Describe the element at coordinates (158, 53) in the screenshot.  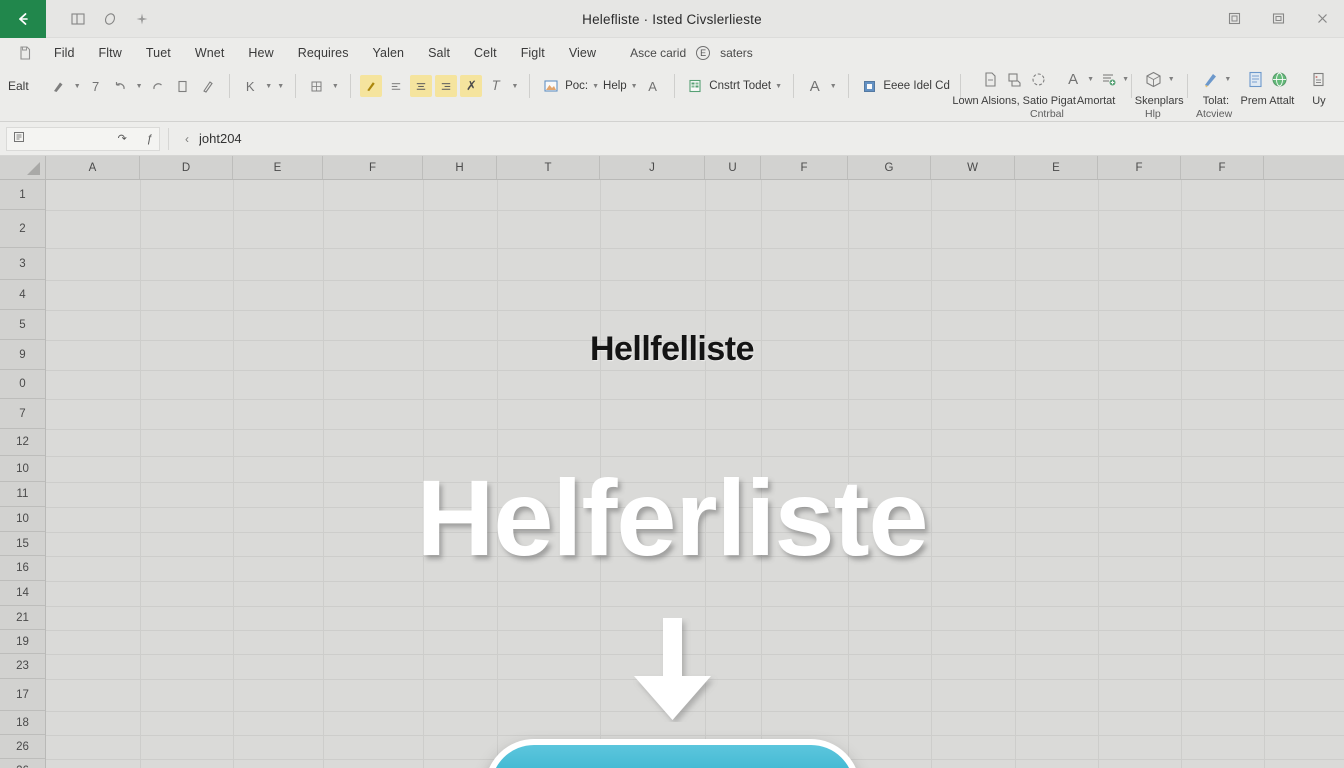
I see `tab-2: Tuet` at that location.